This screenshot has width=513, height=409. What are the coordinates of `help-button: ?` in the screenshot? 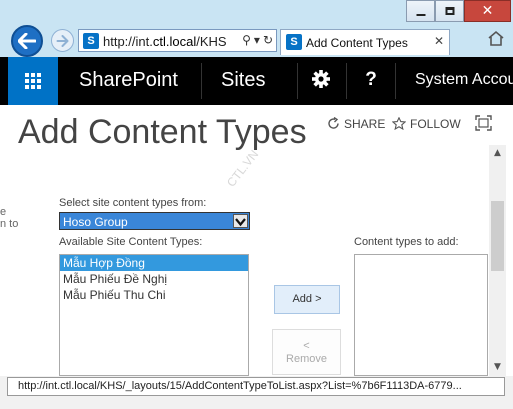 It's located at (371, 81).